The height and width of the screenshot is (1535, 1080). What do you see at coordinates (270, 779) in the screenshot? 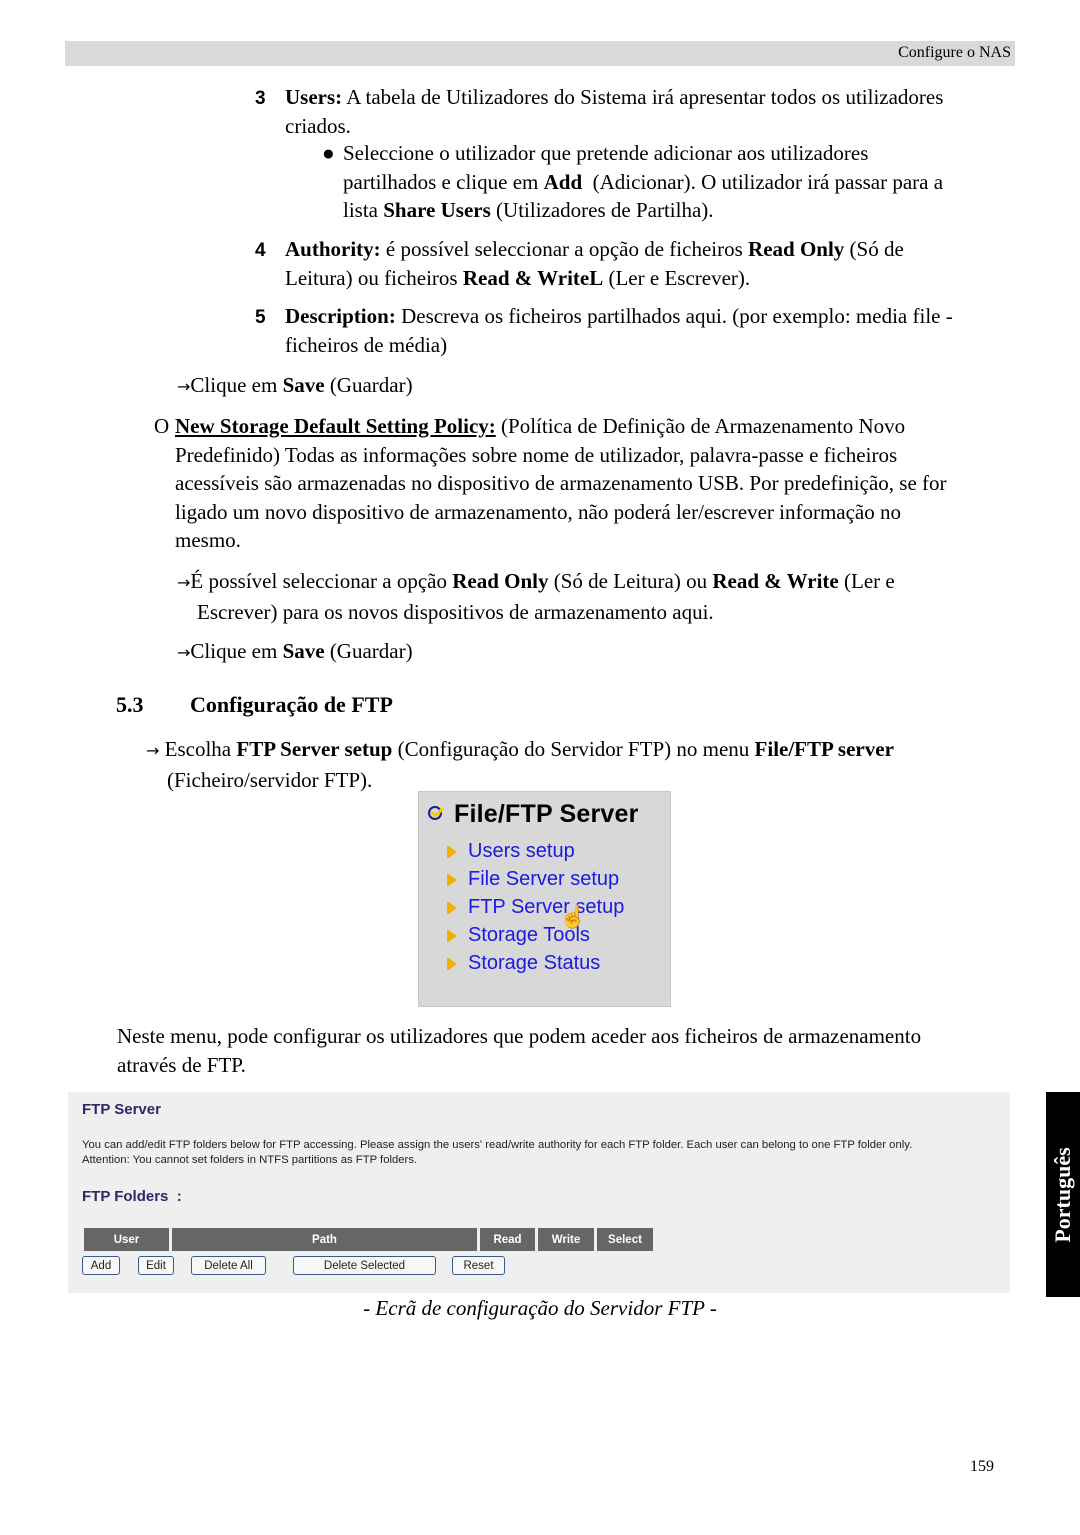
I see `instruction-text: (Ficheiro/servidor FTP).` at bounding box center [270, 779].